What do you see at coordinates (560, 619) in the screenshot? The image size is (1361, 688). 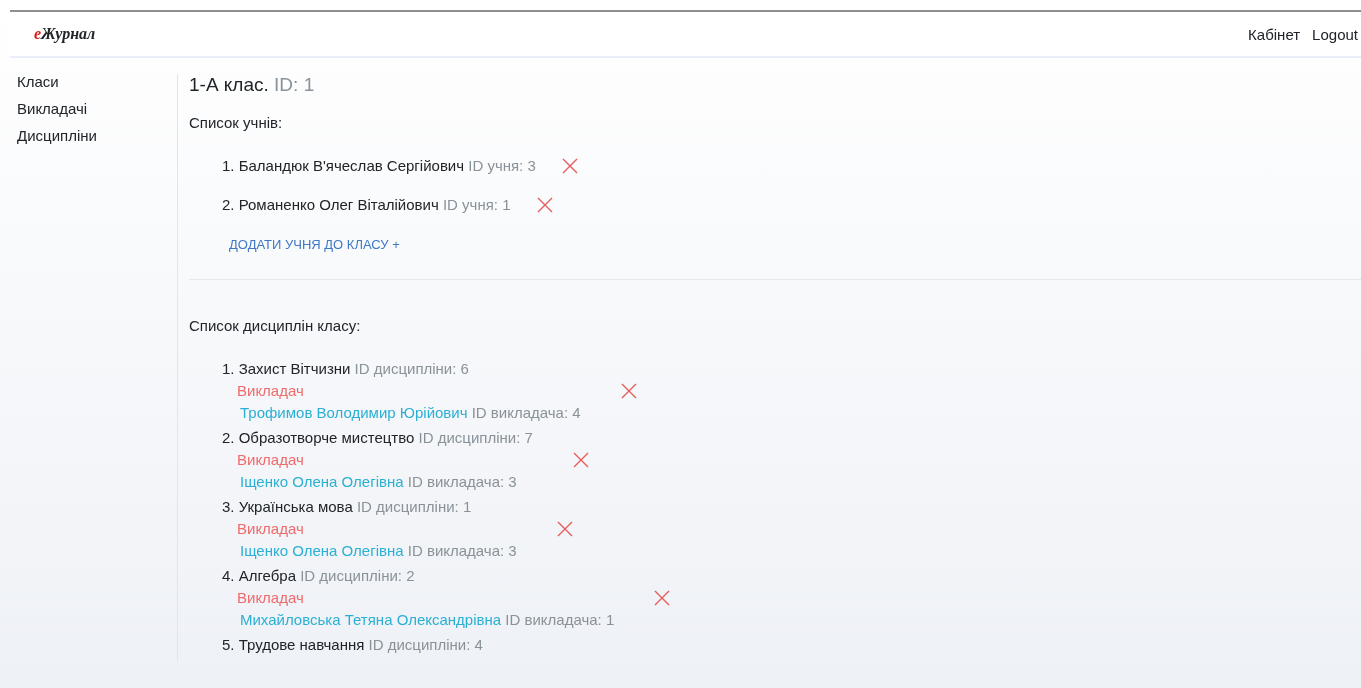 I see `teacher-id: ID викладача: 1` at bounding box center [560, 619].